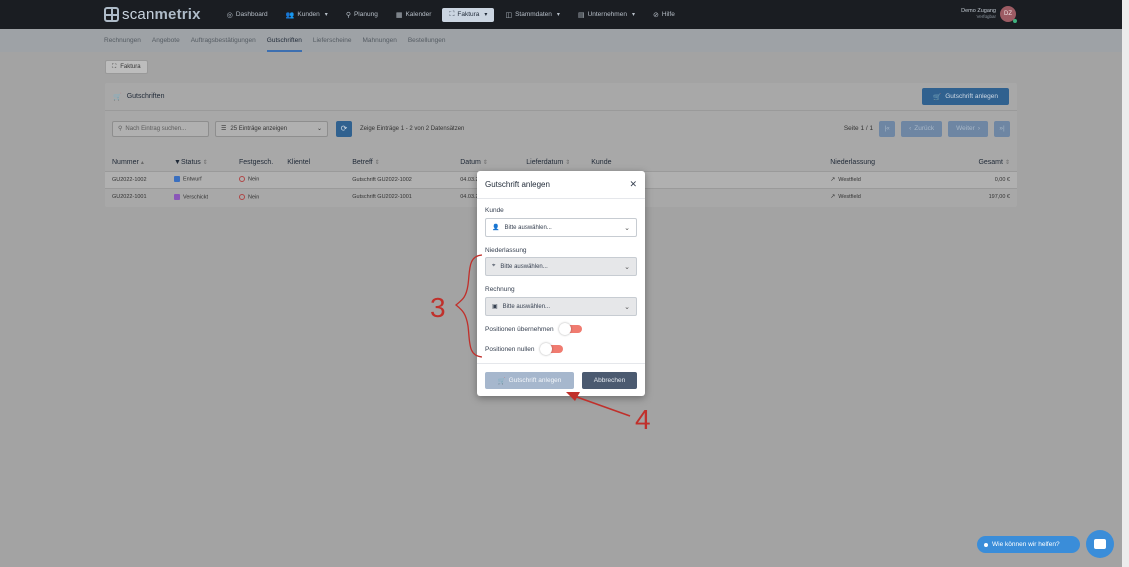  Describe the element at coordinates (223, 40) in the screenshot. I see `subnav-auftragsbestaetigungen: Auftragsbestätigungen` at that location.